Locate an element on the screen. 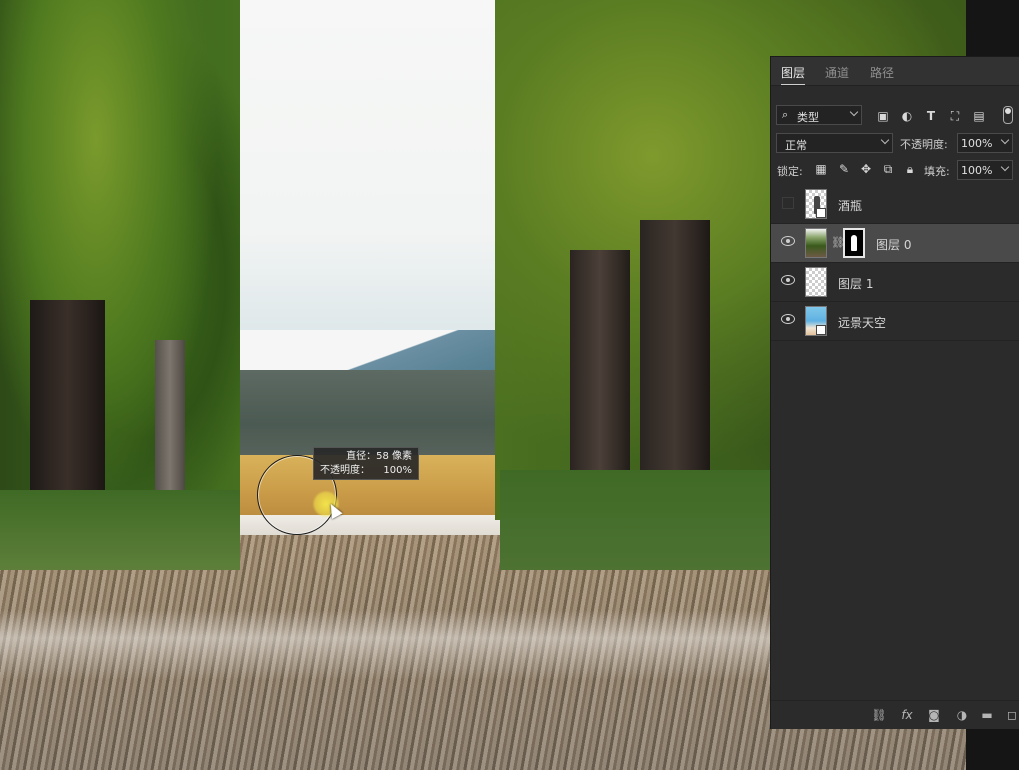 Image resolution: width=1019 pixels, height=770 pixels. right-grass is located at coordinates (650, 520).